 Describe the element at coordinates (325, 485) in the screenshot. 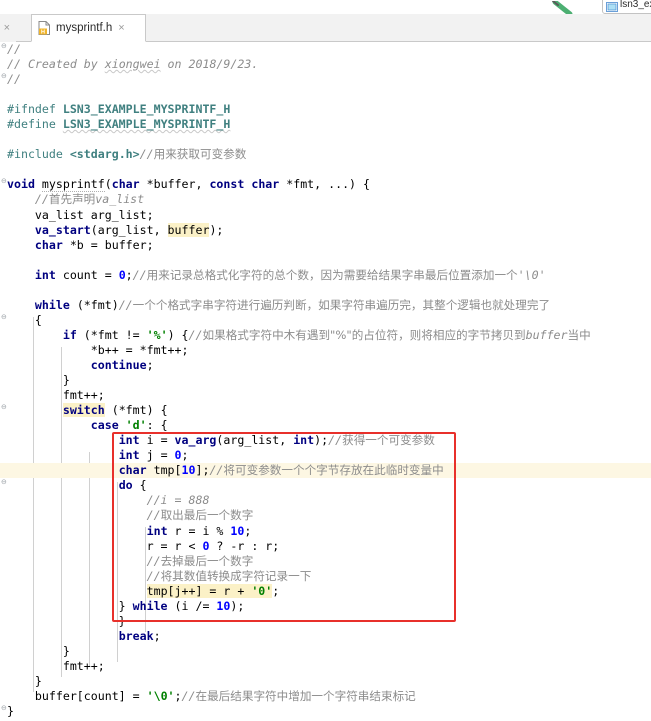

I see `code-line: ⊖ do {` at that location.